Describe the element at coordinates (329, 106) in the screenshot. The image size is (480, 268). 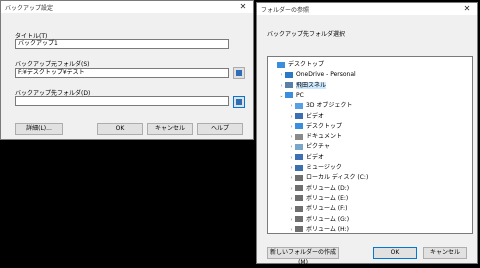
I see `tree-item-label: 3D オブジェクト` at that location.